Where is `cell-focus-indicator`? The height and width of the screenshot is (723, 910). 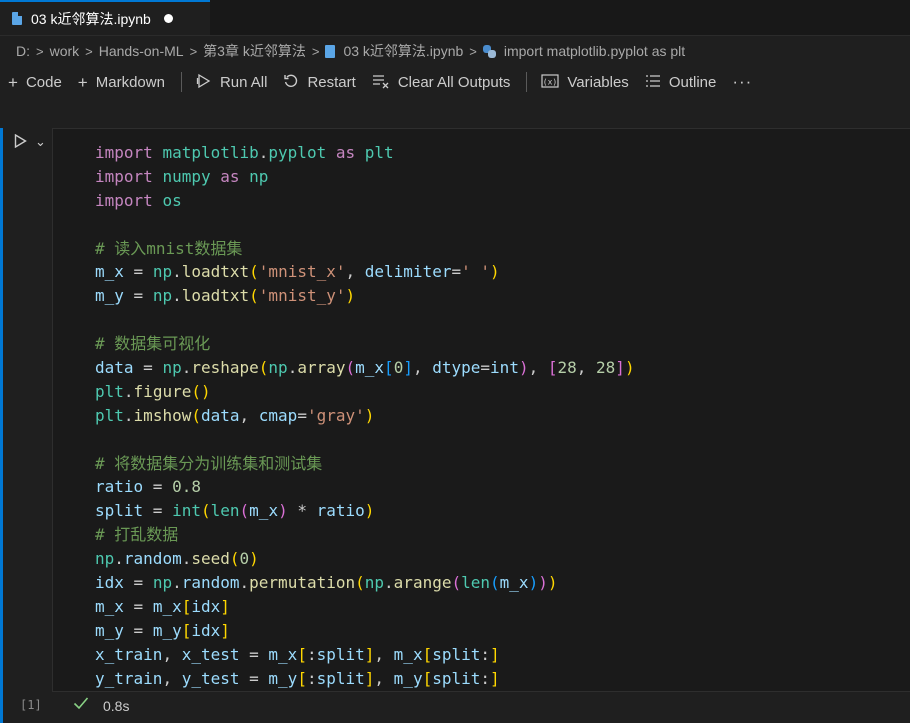 cell-focus-indicator is located at coordinates (1, 425).